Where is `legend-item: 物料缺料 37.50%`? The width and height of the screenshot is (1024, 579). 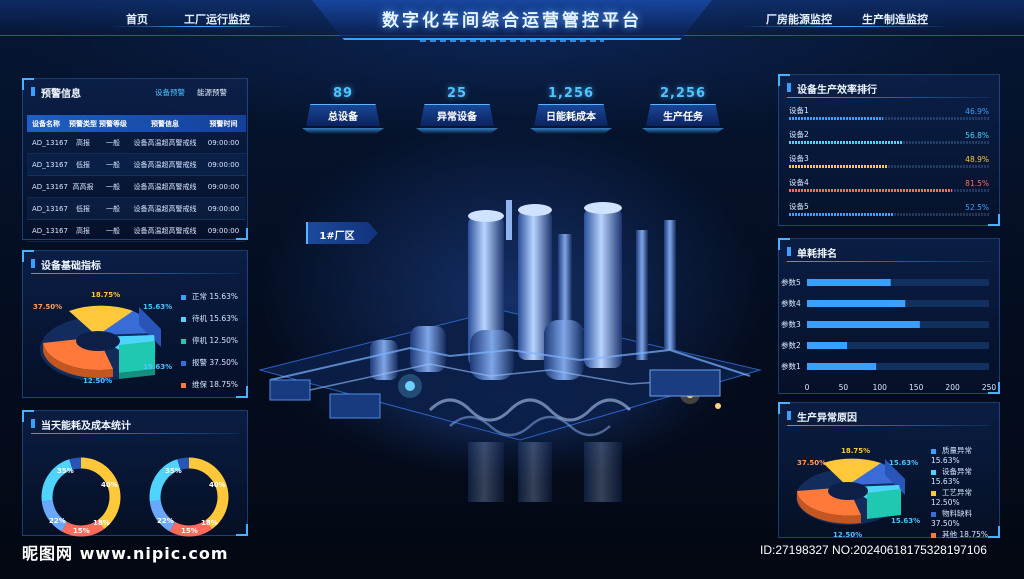
legend-item: 物料缺料 37.50% is located at coordinates (965, 518).